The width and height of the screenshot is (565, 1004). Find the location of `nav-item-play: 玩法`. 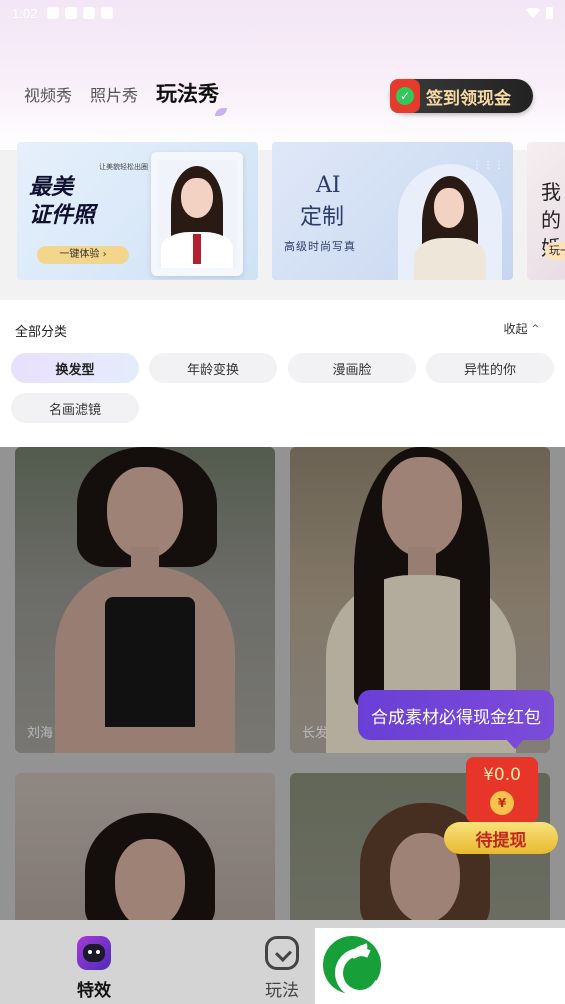

nav-item-play: 玩法 is located at coordinates (282, 968).